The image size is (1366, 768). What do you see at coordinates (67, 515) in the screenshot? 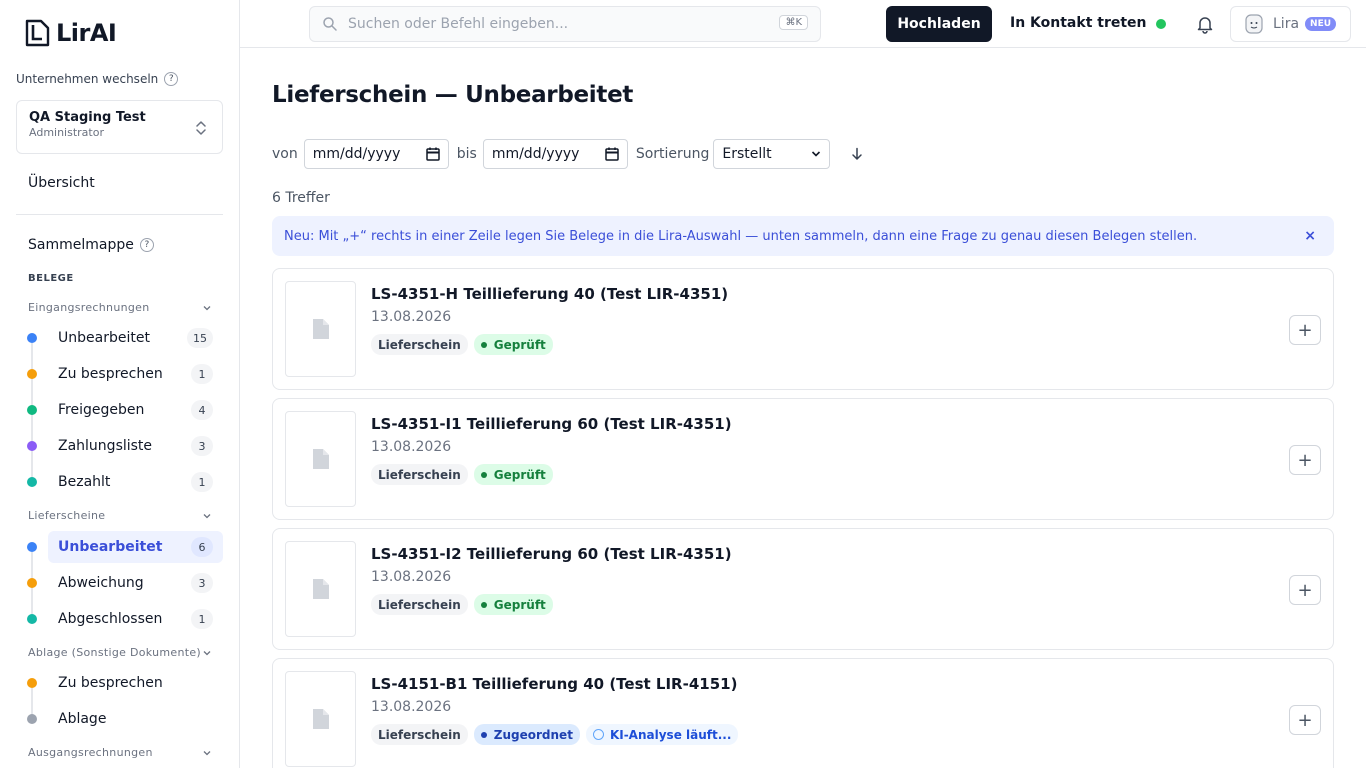
I see `group-label: Lieferscheine` at bounding box center [67, 515].